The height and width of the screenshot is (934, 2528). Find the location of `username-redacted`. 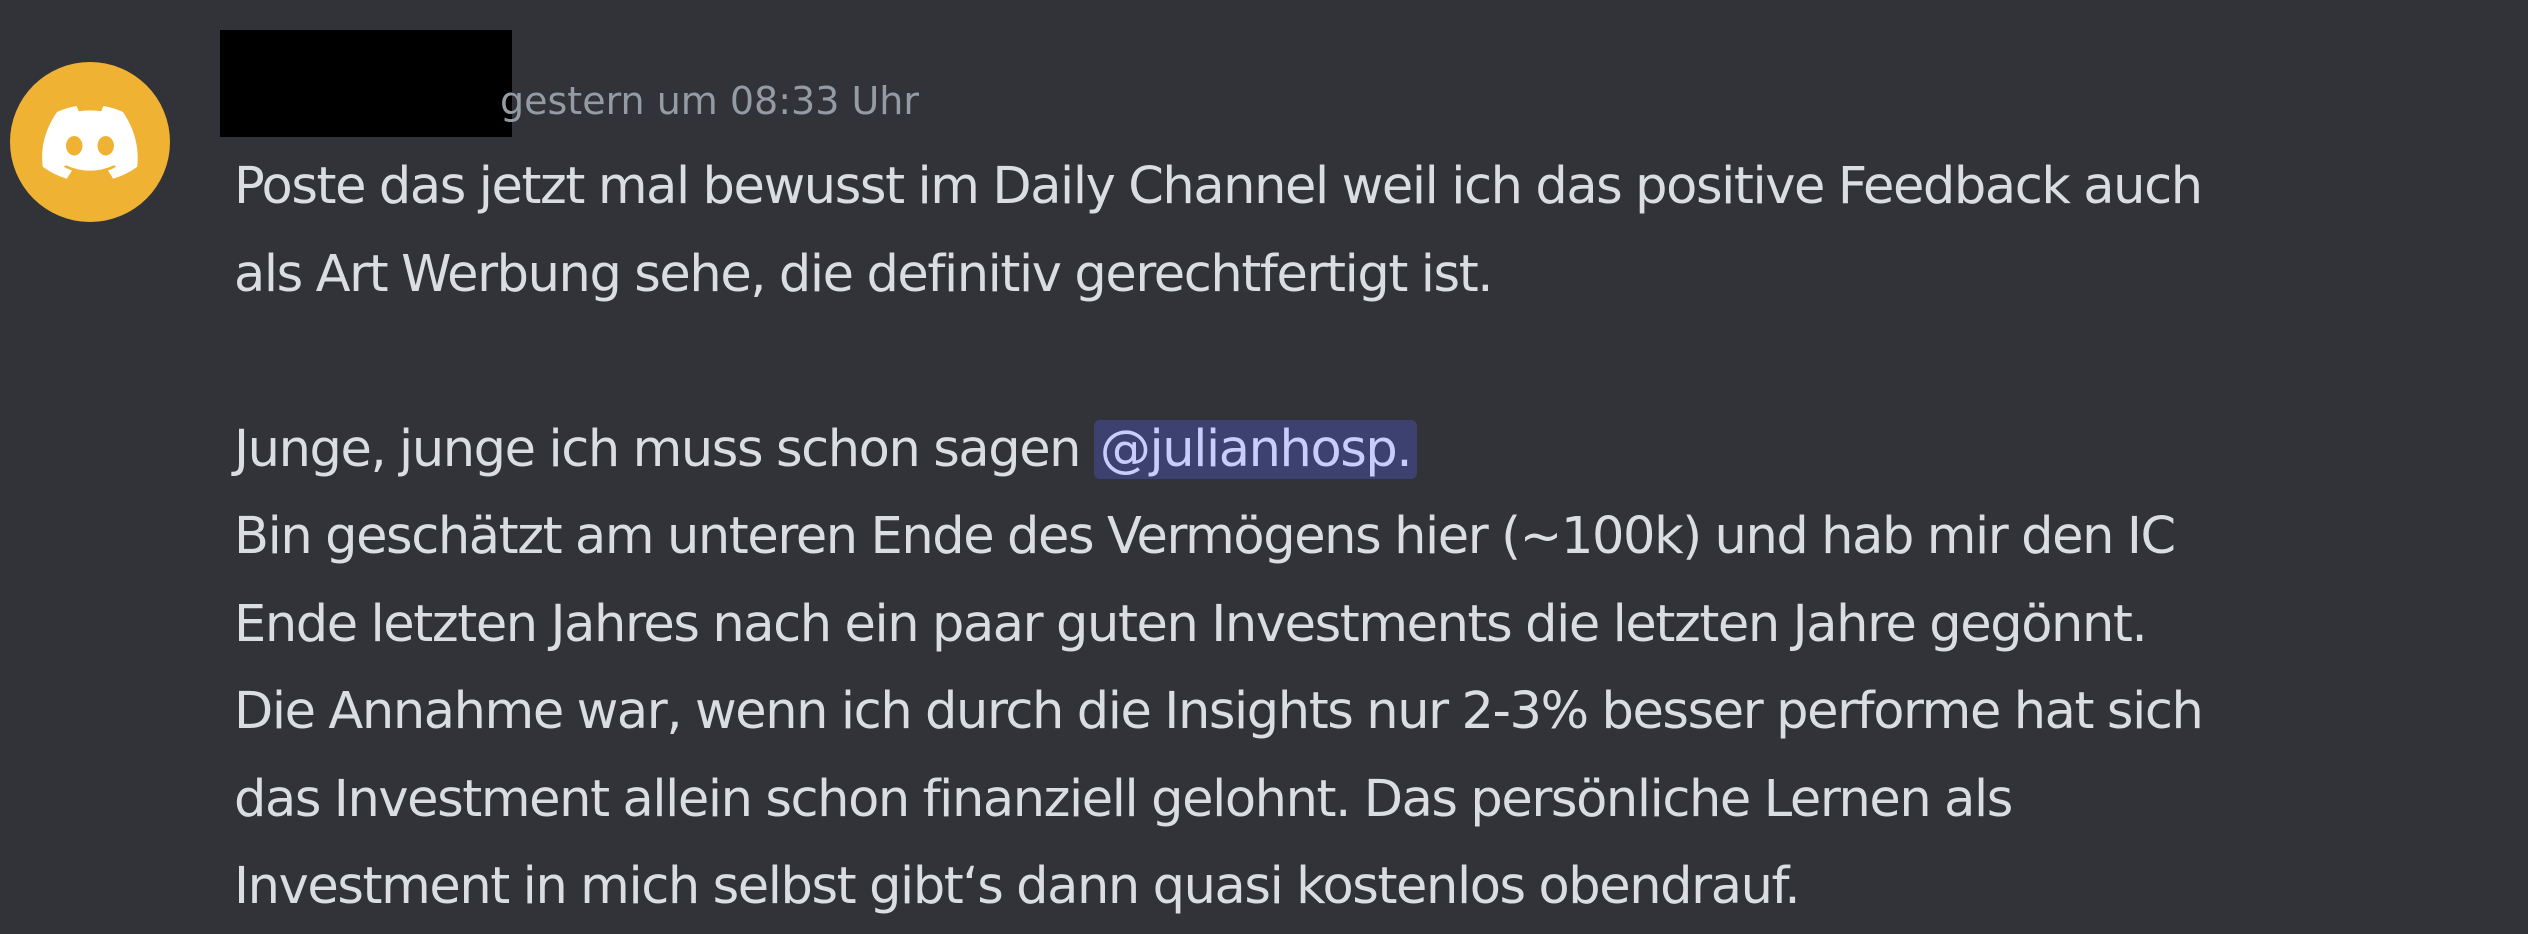

username-redacted is located at coordinates (366, 83).